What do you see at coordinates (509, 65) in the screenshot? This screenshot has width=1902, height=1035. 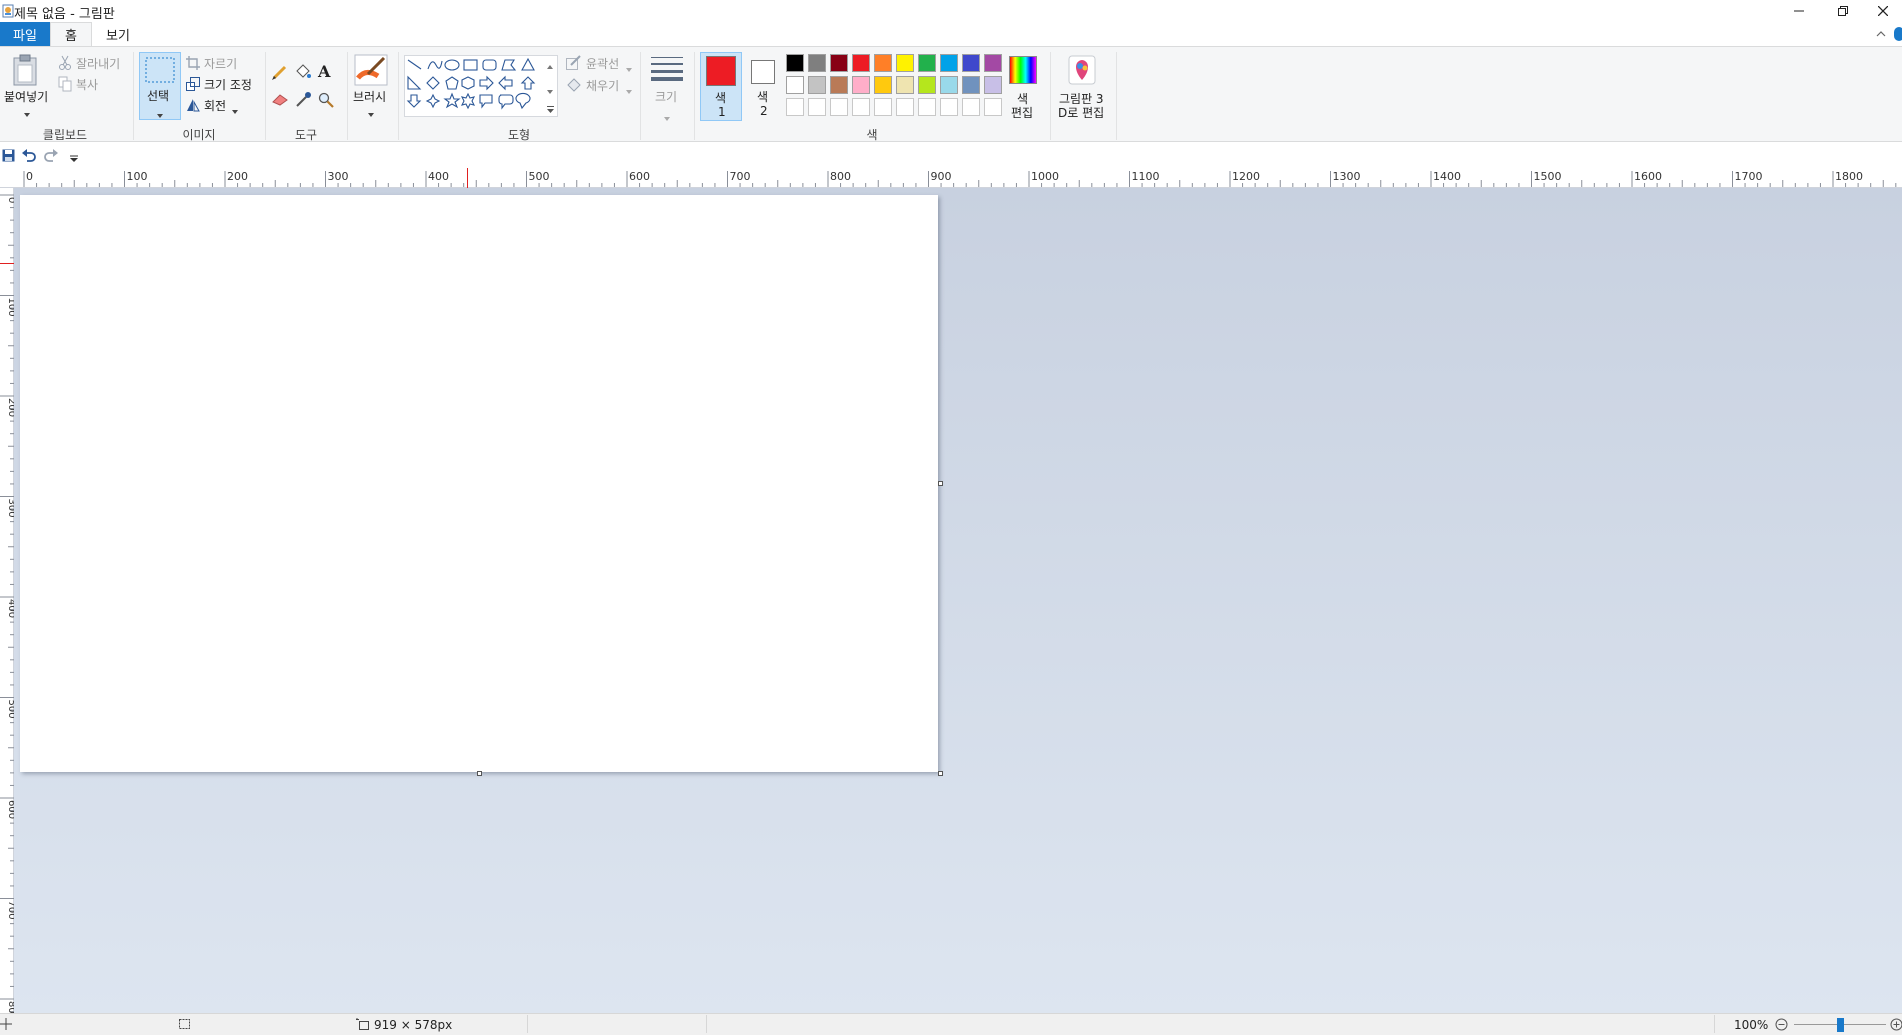 I see `polygon-shape-icon` at bounding box center [509, 65].